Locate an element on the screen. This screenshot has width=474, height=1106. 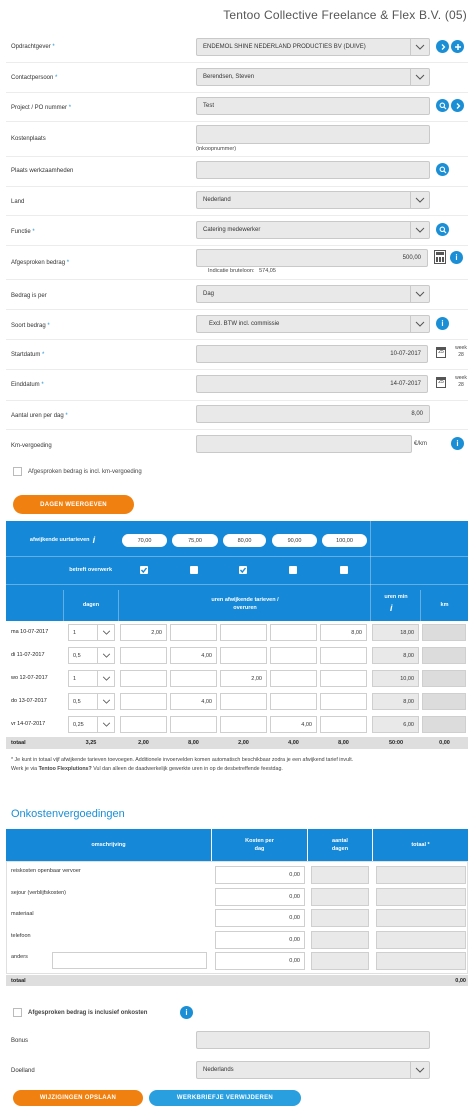
h-totaal: totaal * is located at coordinates (420, 845).